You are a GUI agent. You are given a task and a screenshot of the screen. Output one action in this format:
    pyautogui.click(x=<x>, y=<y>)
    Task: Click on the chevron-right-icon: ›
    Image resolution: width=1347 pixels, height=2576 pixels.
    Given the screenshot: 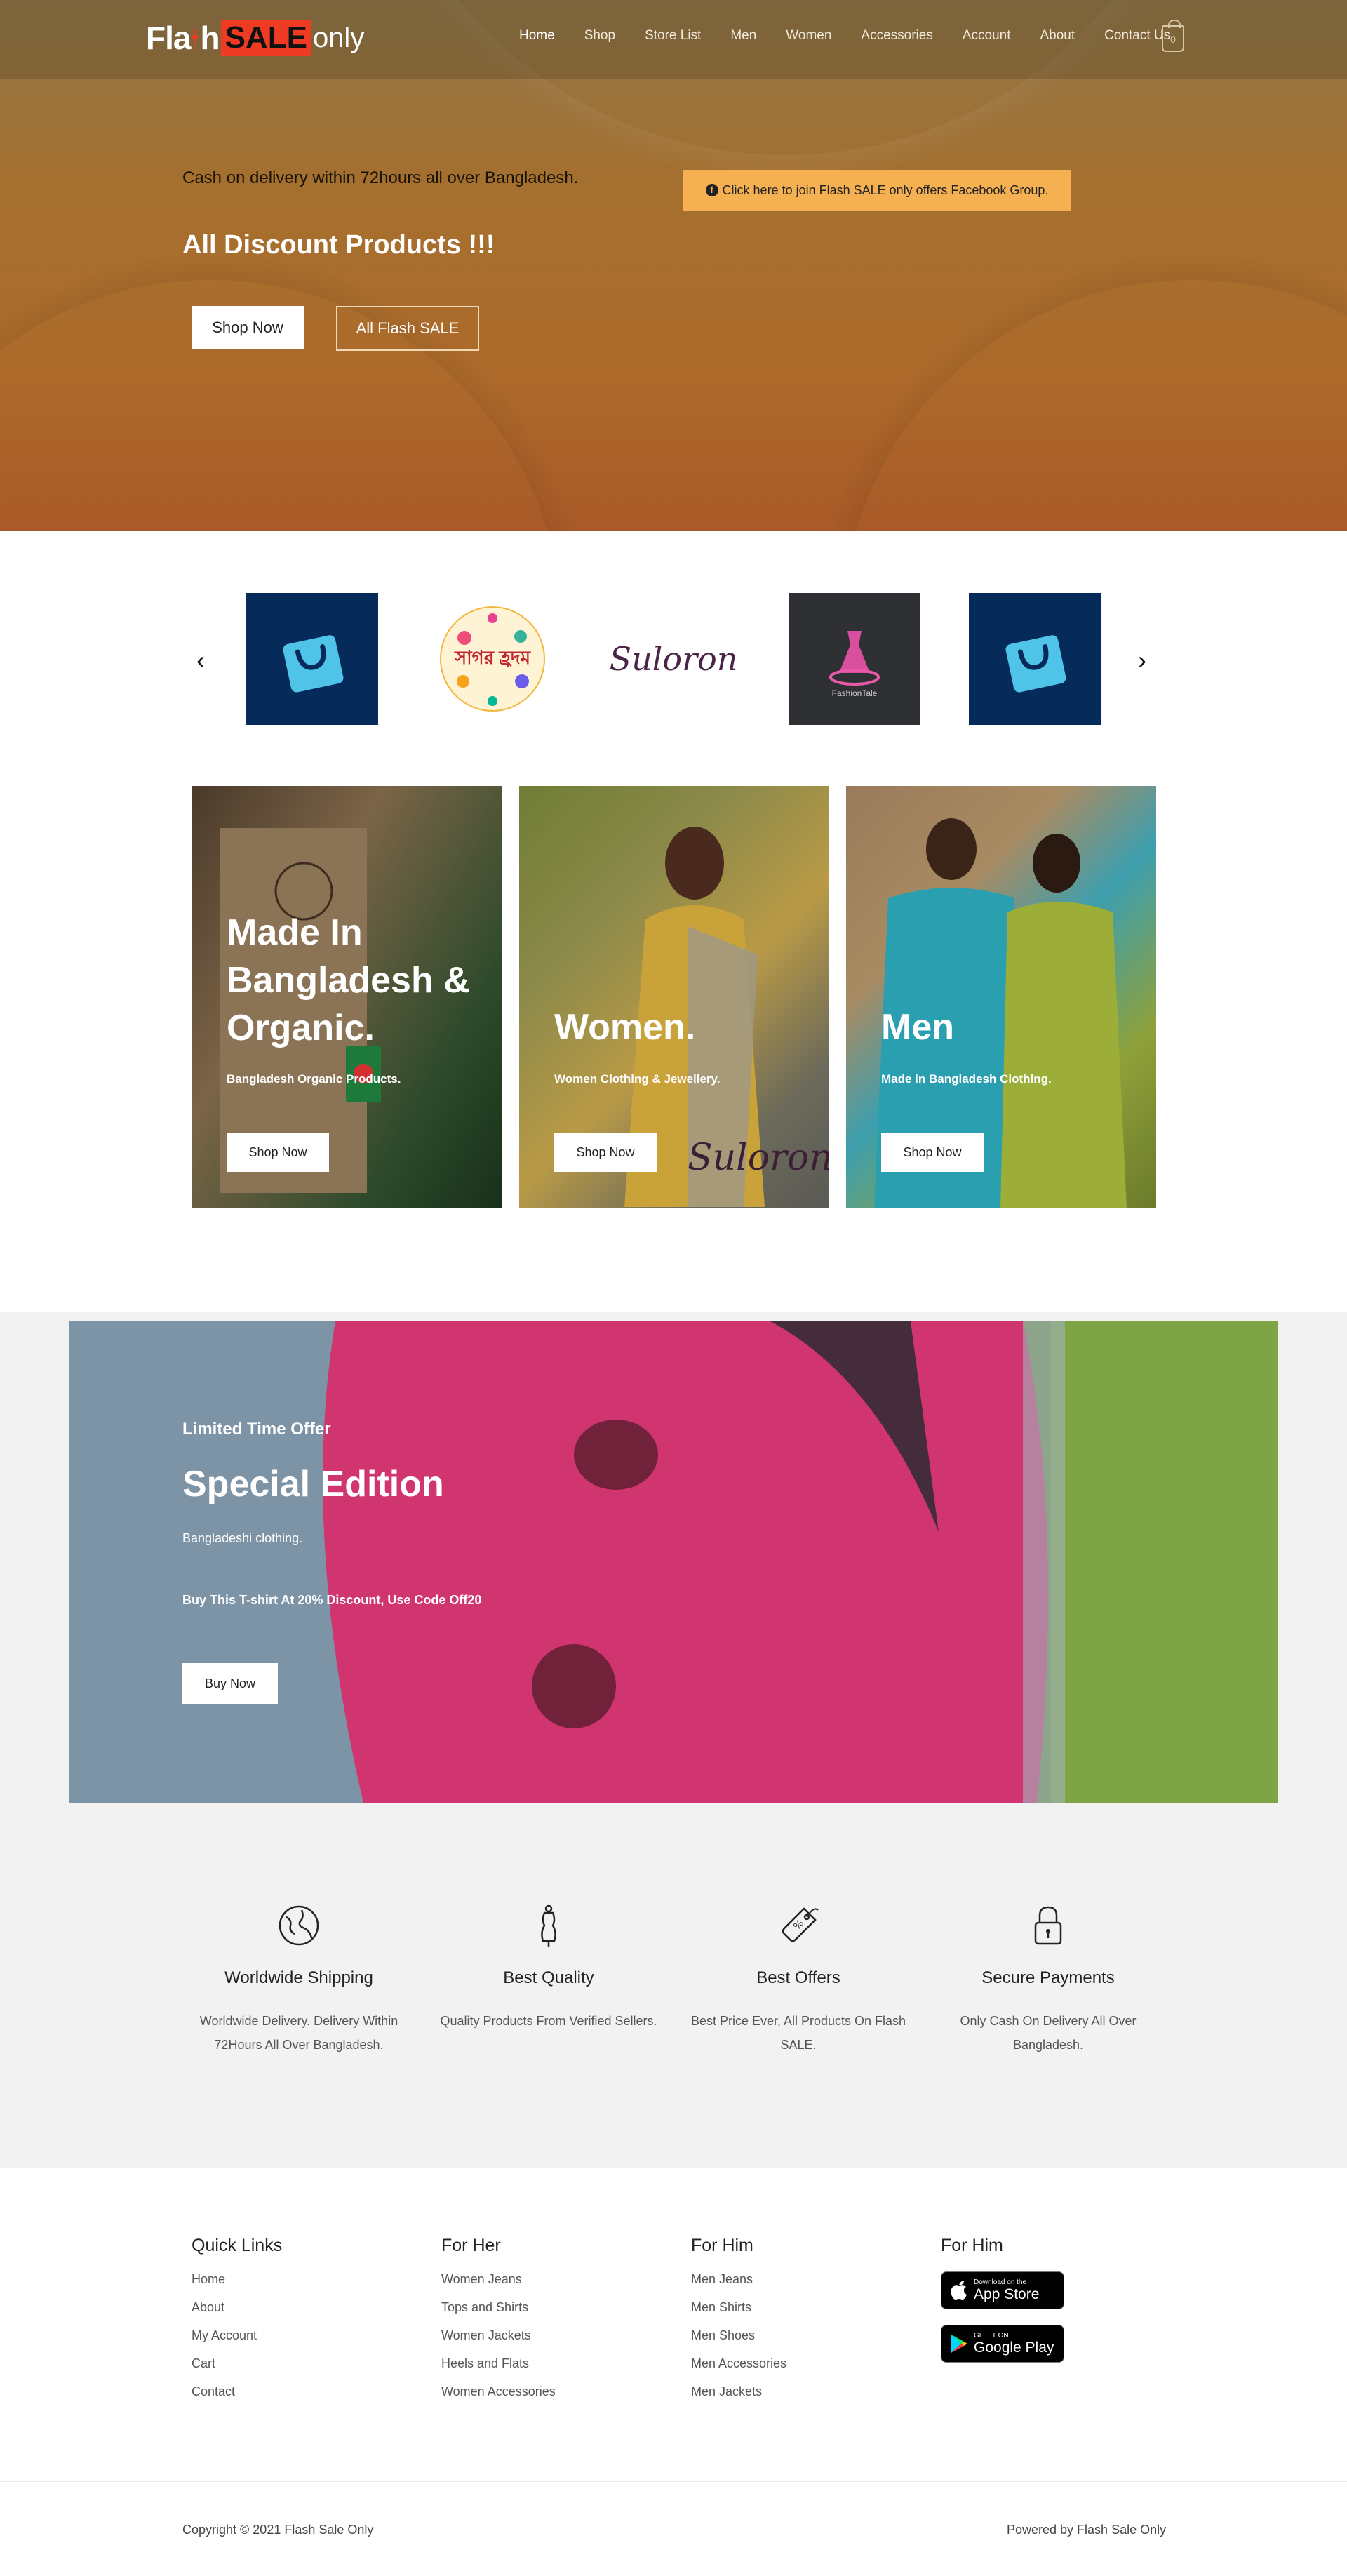 What is the action you would take?
    pyautogui.click(x=1142, y=660)
    